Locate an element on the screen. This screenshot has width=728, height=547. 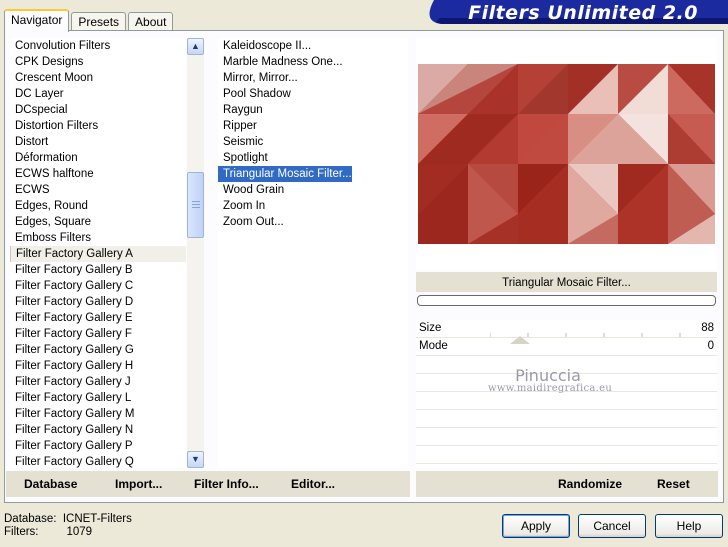
parameter-panel: Size 88 Mode 0 is located at coordinates (566, 394).